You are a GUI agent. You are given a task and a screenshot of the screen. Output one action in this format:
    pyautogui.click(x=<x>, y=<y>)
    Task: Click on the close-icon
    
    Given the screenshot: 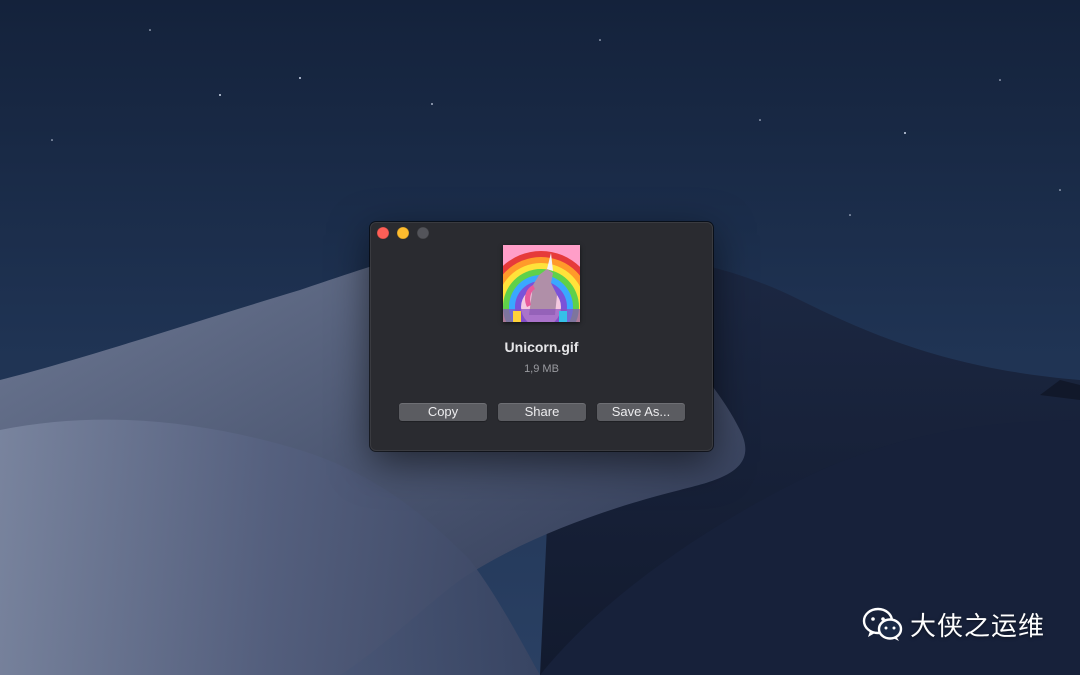 What is the action you would take?
    pyautogui.click(x=383, y=233)
    